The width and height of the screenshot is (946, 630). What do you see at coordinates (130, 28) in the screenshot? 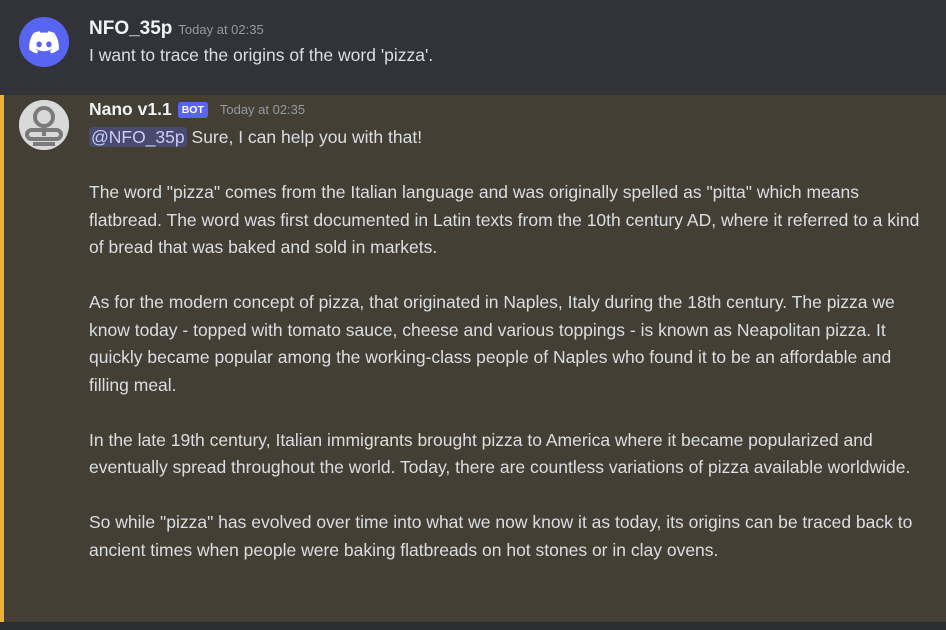
I see `author-name: NFO_35p` at bounding box center [130, 28].